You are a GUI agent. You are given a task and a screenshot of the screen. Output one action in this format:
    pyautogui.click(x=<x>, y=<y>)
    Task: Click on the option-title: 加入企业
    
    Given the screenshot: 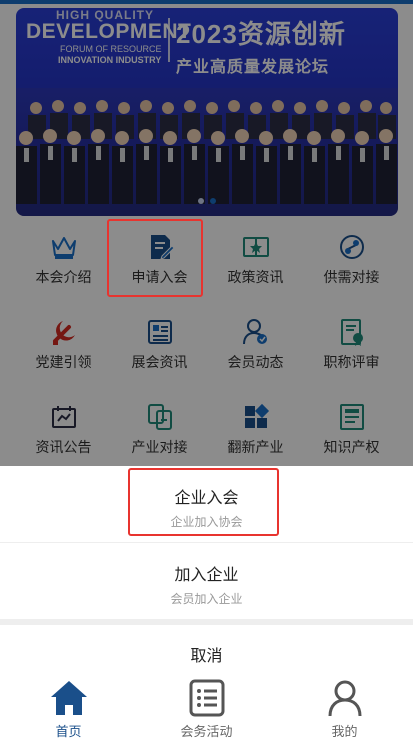 What is the action you would take?
    pyautogui.click(x=206, y=574)
    